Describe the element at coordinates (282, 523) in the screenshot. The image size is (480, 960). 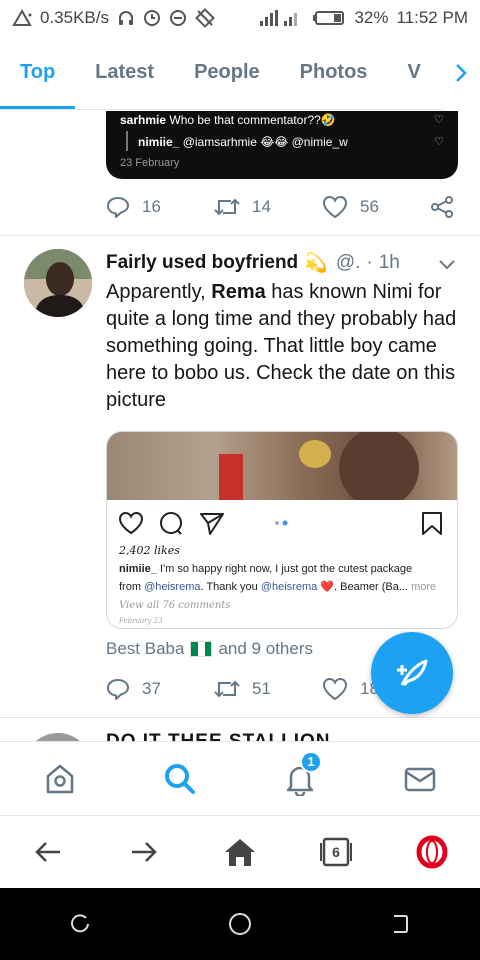
I see `instagram-action-bar` at that location.